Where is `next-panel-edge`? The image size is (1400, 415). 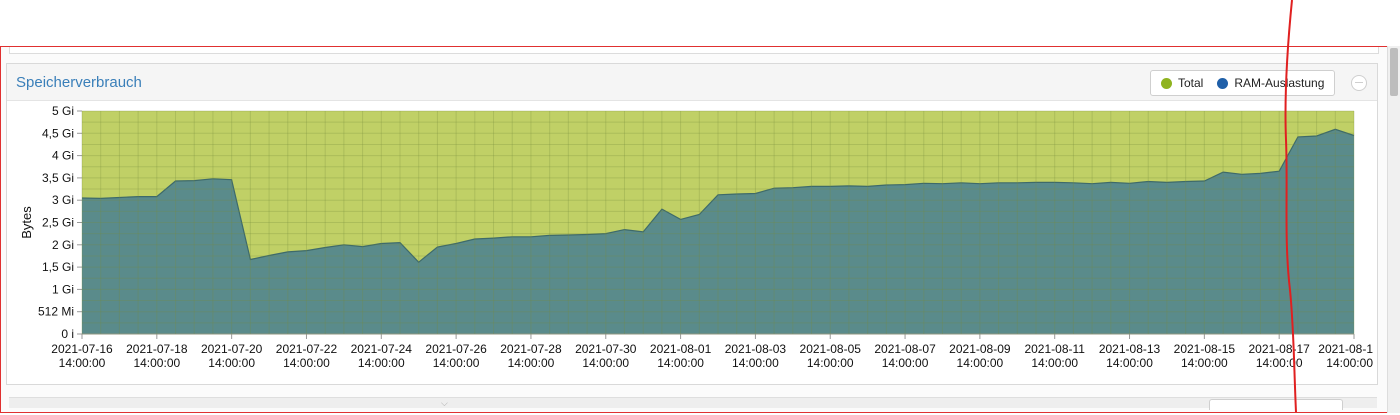
next-panel-edge is located at coordinates (693, 402).